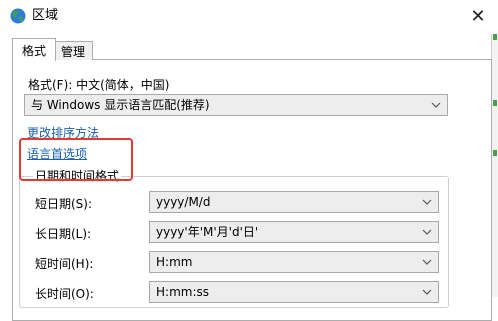 This screenshot has width=498, height=321. I want to click on short-date-label: 短日期(S):, so click(64, 204).